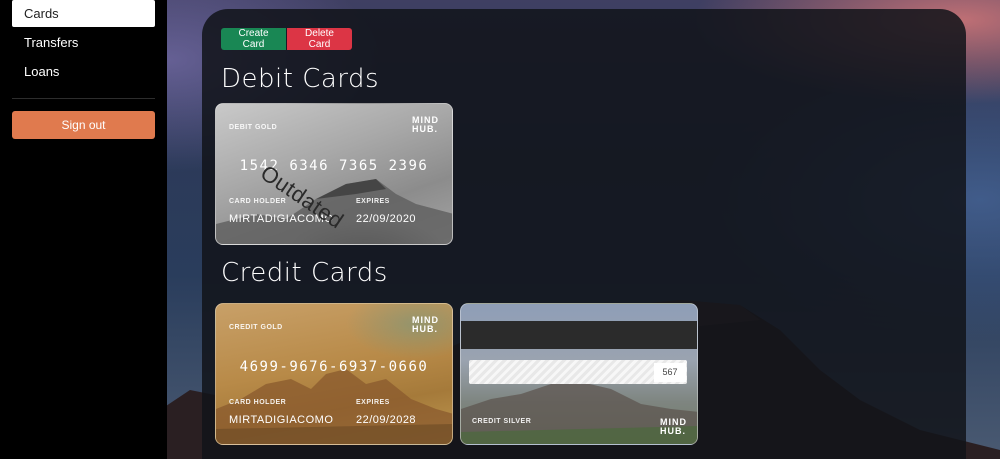 This screenshot has width=1000, height=459. What do you see at coordinates (334, 367) in the screenshot?
I see `card-number: 4699-9676-6937-0660` at bounding box center [334, 367].